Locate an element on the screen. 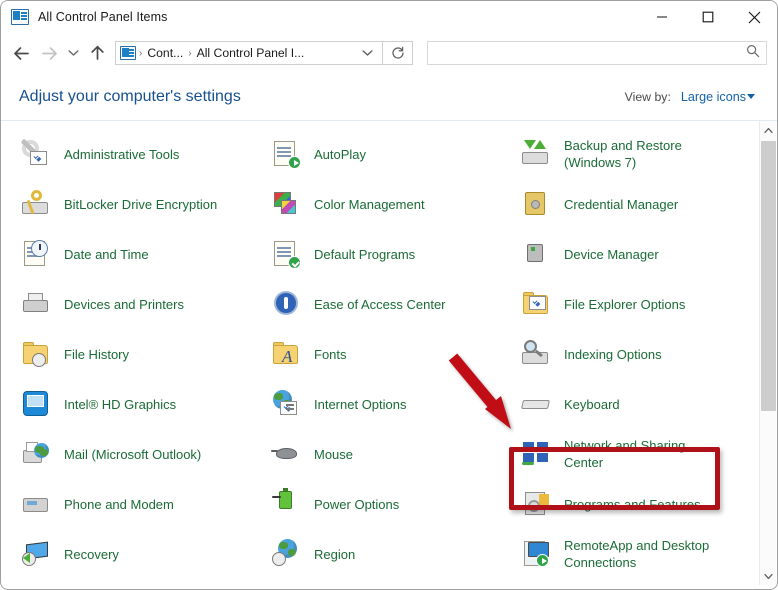 Image resolution: width=778 pixels, height=590 pixels. window-title: All Control Panel Items is located at coordinates (103, 17).